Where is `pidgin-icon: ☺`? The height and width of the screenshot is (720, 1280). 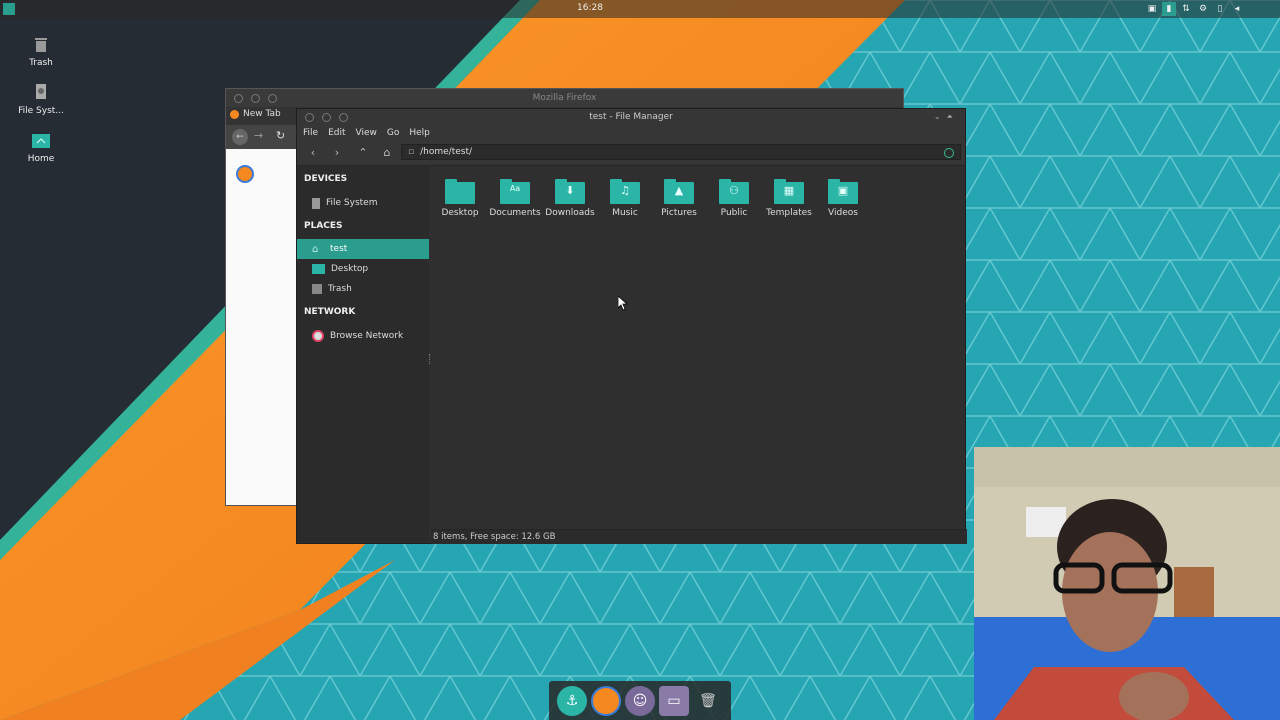 pidgin-icon: ☺ is located at coordinates (640, 700).